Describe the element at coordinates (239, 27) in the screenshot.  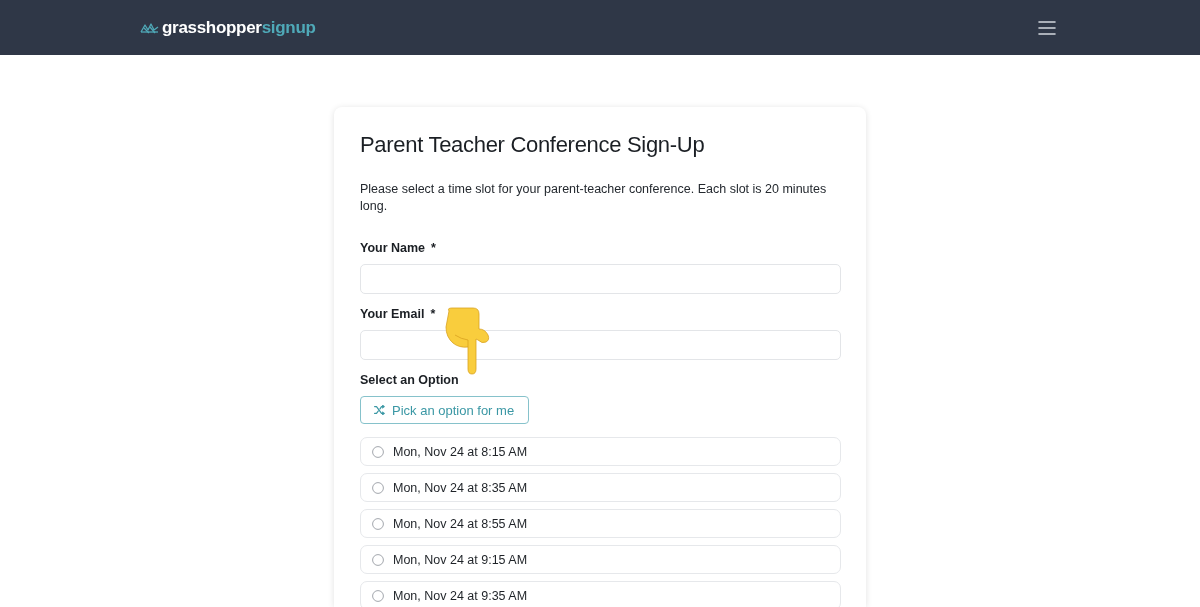
I see `logo-wordmark: grasshoppersignup` at that location.